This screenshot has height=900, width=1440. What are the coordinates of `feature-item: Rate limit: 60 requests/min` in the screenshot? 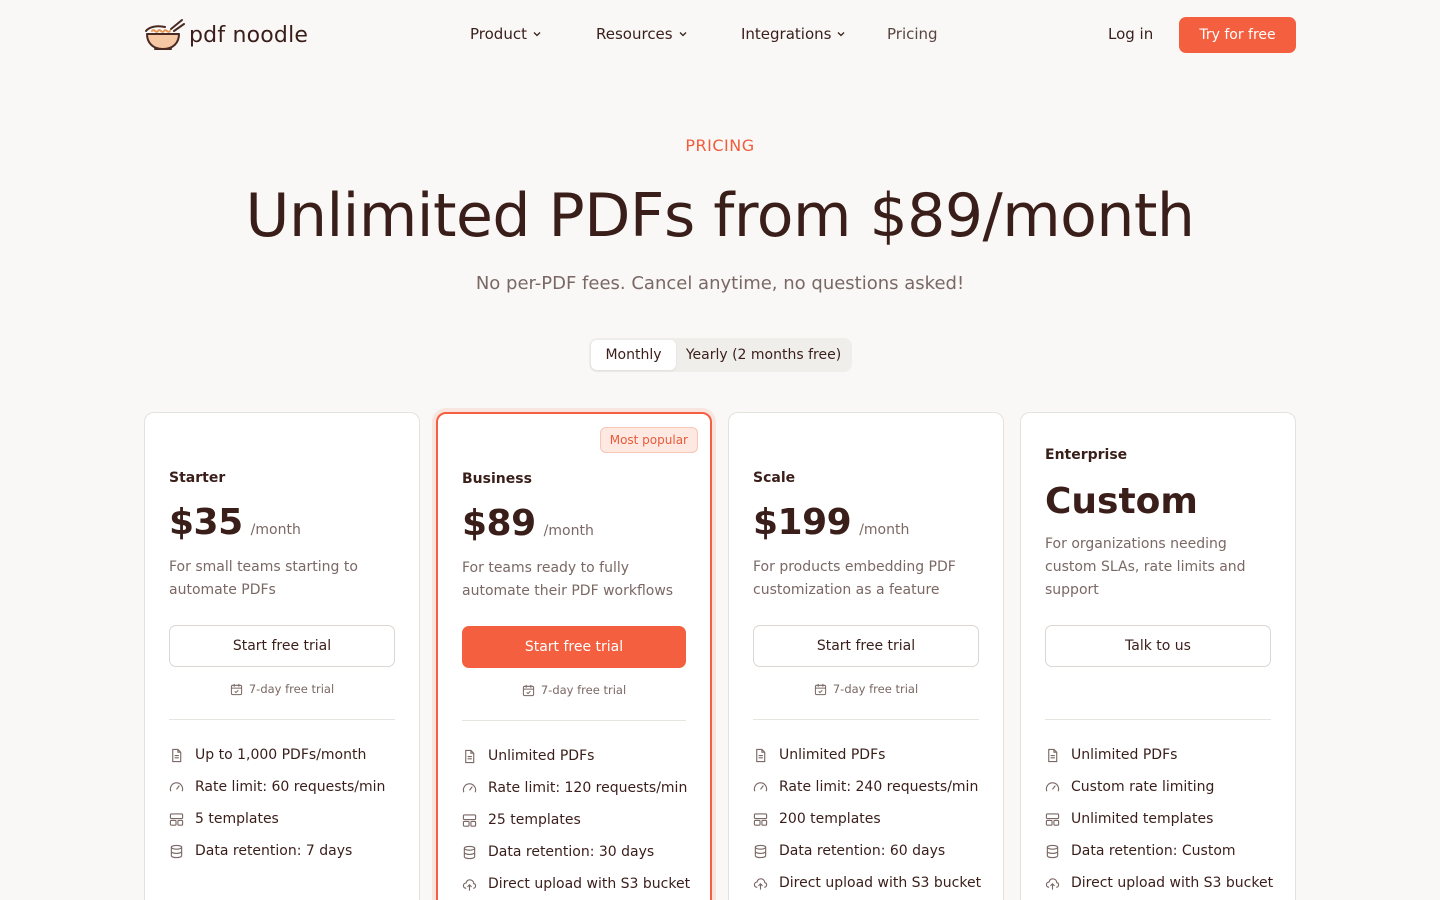 It's located at (289, 787).